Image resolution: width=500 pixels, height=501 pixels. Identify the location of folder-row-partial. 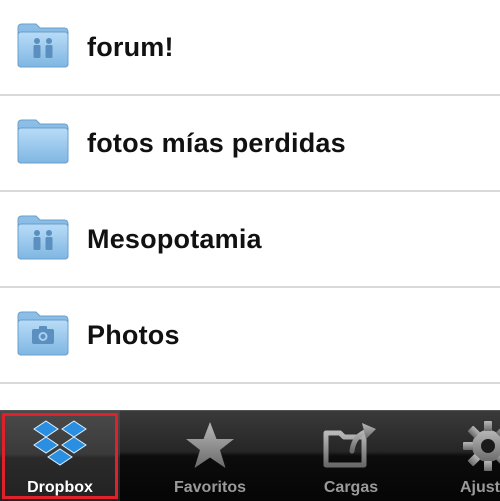
(250, 397).